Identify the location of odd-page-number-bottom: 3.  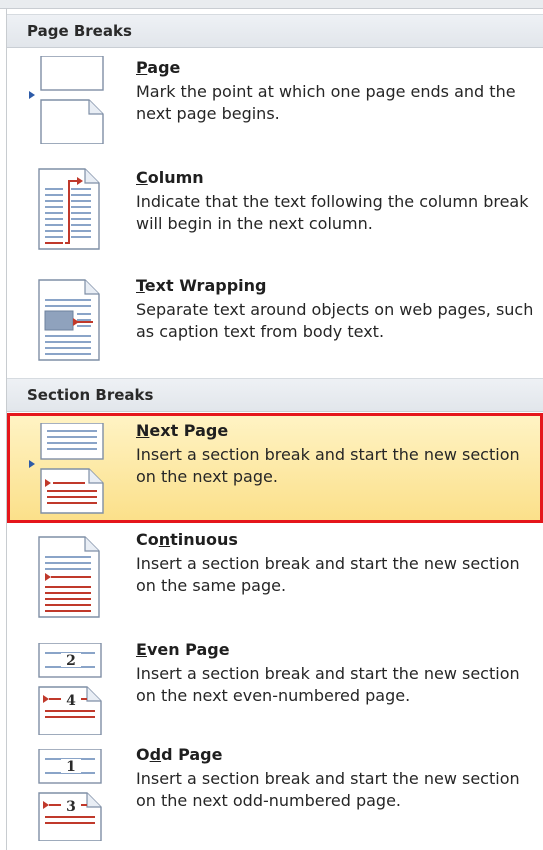
(71, 807).